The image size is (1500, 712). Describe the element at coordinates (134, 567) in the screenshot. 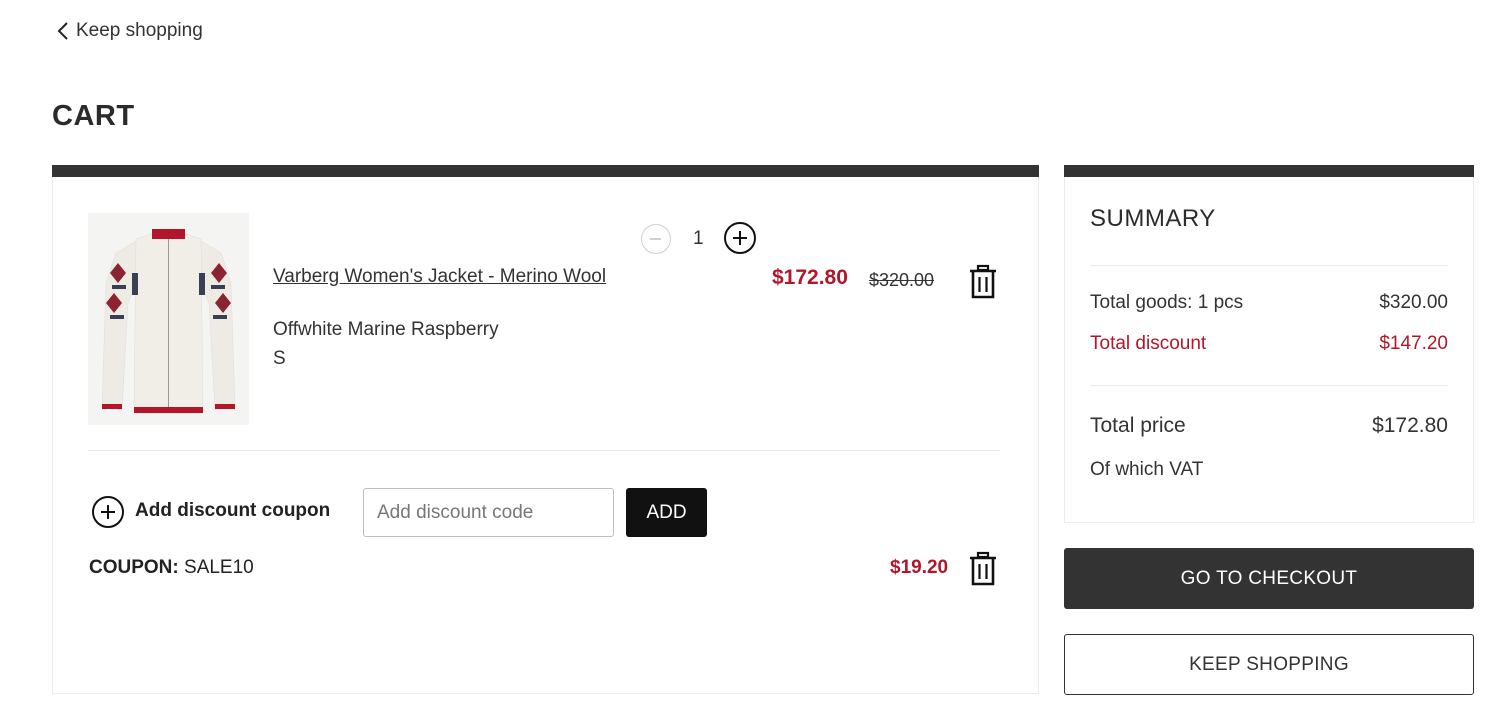

I see `applied-coupon-prefix: COUPON:` at that location.